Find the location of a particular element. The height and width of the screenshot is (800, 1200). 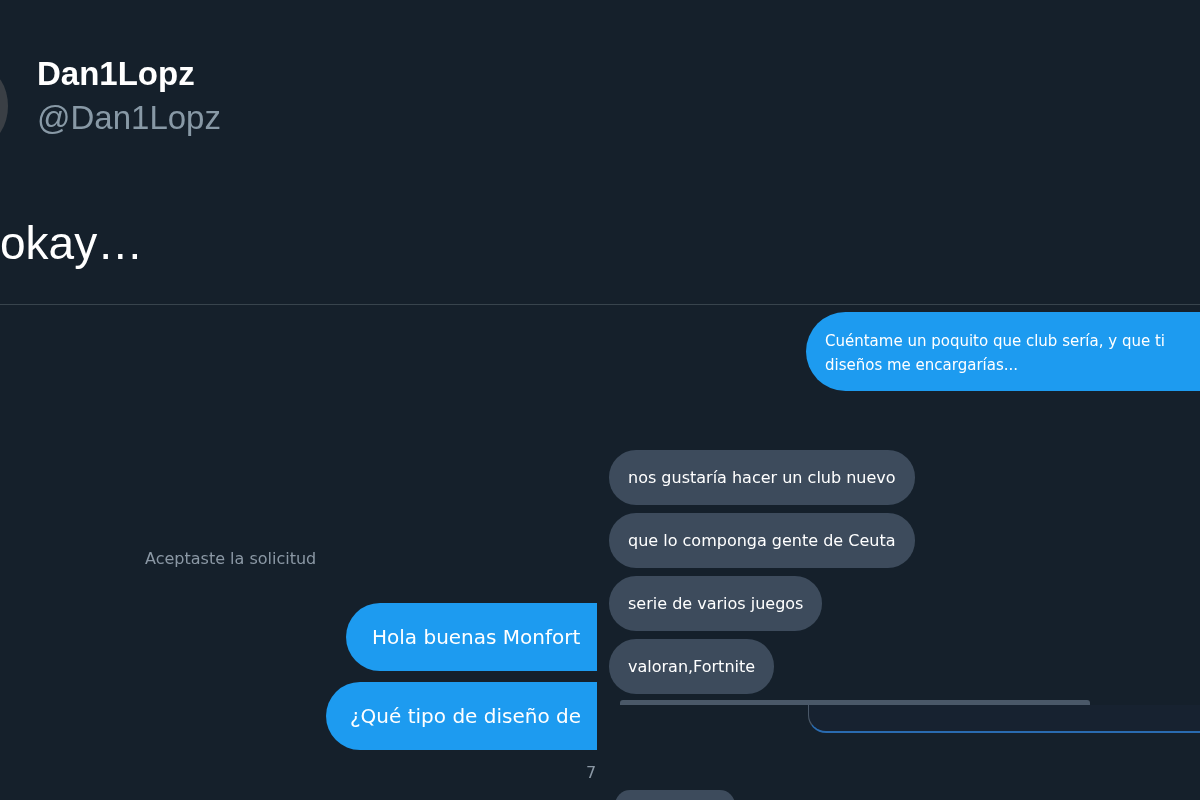

author-handle: @Dan1Lopz is located at coordinates (129, 118).